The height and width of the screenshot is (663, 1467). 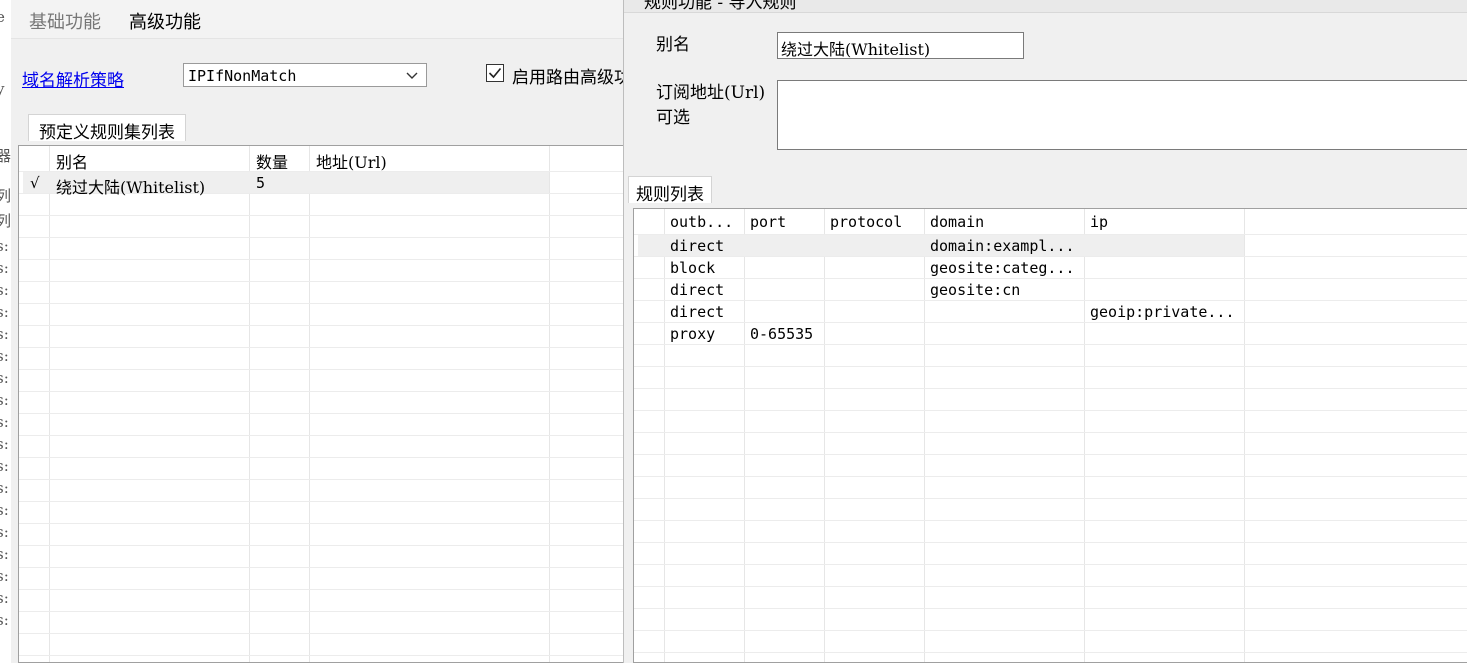 I want to click on tab-basic-features: 基础功能, so click(x=65, y=21).